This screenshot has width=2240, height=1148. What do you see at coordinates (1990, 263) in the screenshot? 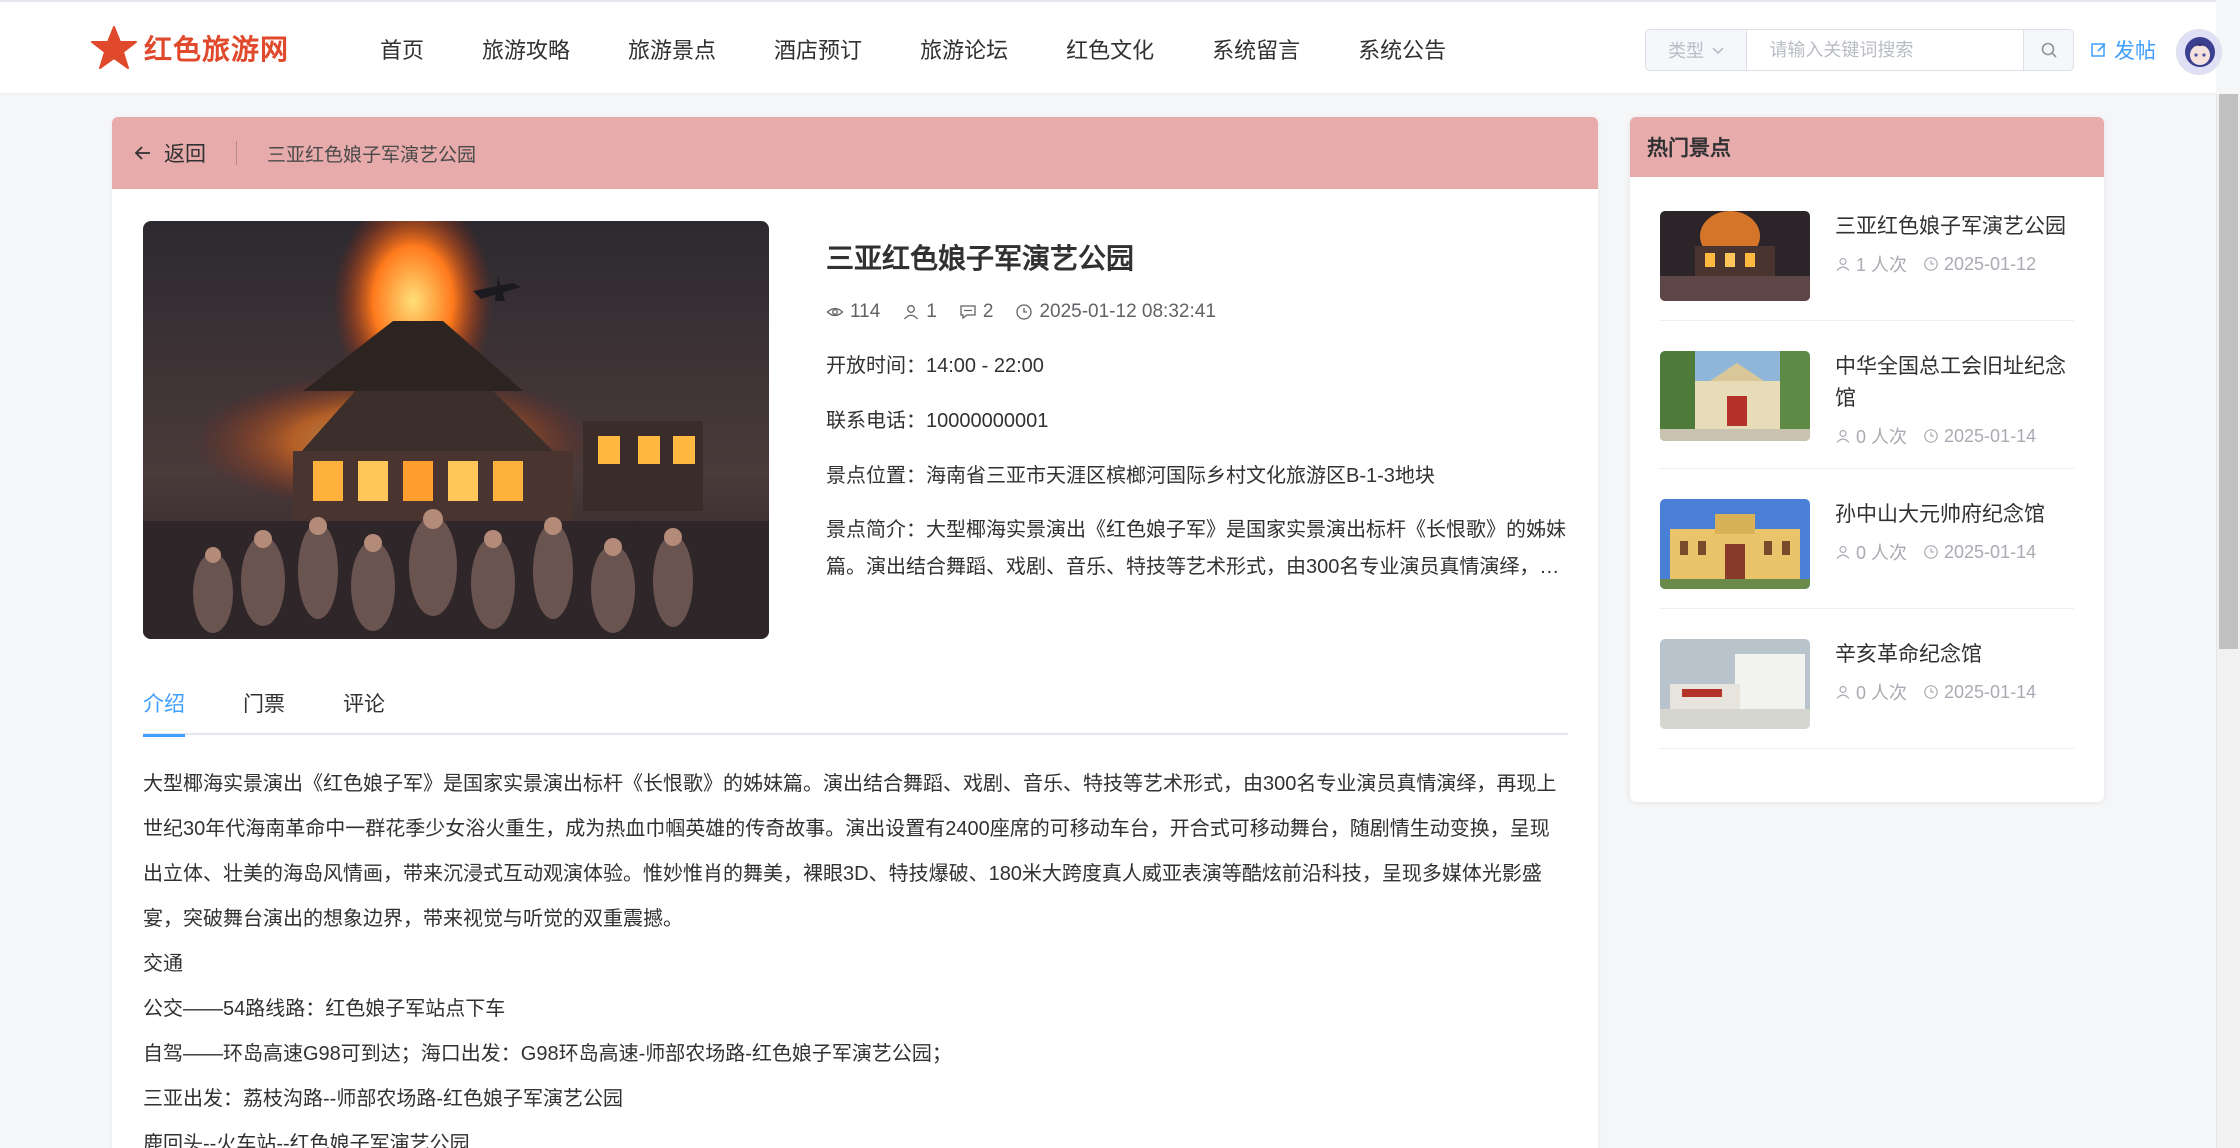
I see `attraction-date: 2025-01-12` at bounding box center [1990, 263].